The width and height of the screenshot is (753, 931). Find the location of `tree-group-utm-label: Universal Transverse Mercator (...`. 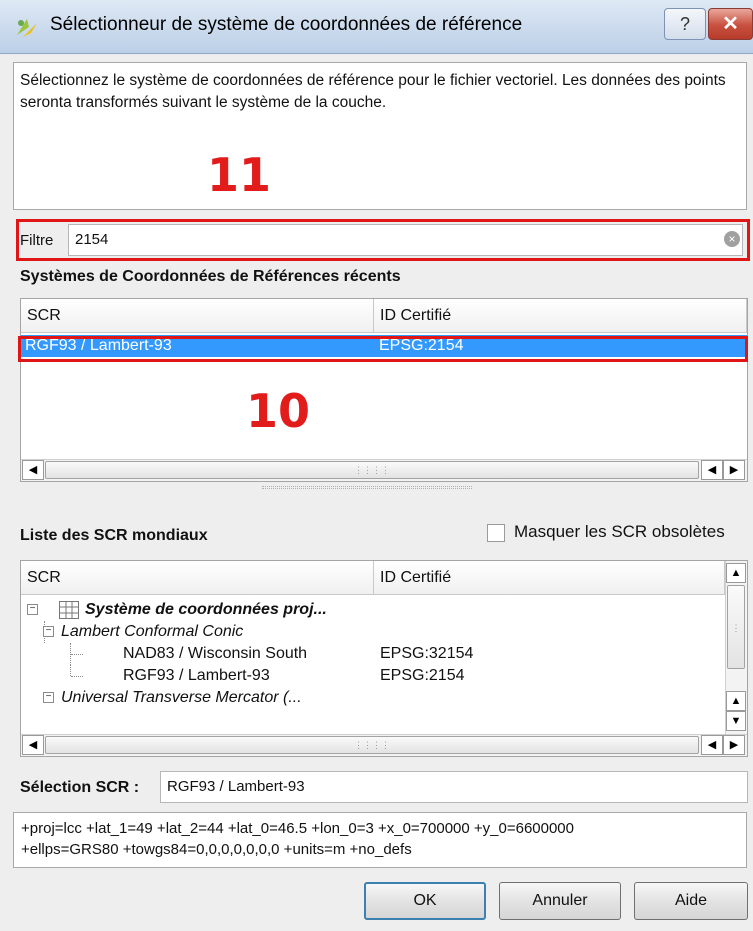

tree-group-utm-label: Universal Transverse Mercator (... is located at coordinates (181, 697).